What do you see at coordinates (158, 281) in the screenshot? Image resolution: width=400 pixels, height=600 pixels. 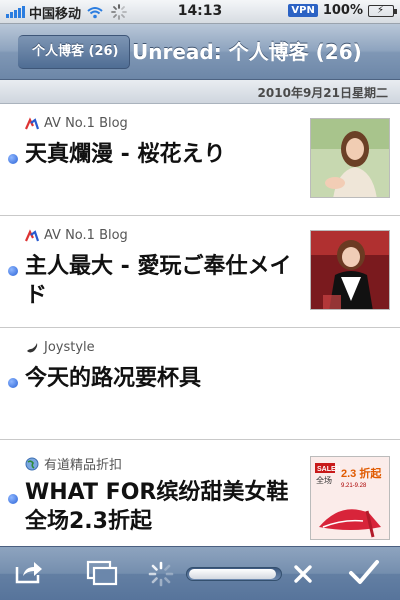 I see `article-title: 主人最大 - 愛玩ご奉仕メイド` at bounding box center [158, 281].